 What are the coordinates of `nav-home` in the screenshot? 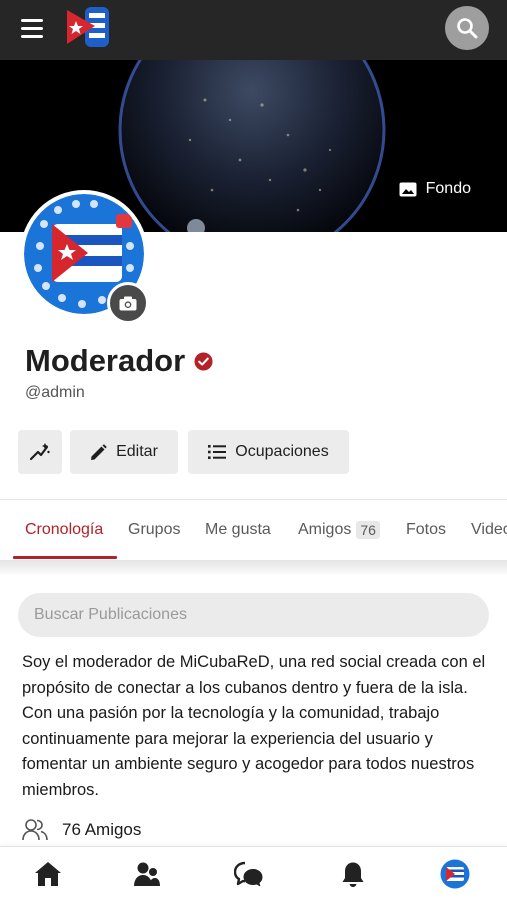 It's located at (48, 874).